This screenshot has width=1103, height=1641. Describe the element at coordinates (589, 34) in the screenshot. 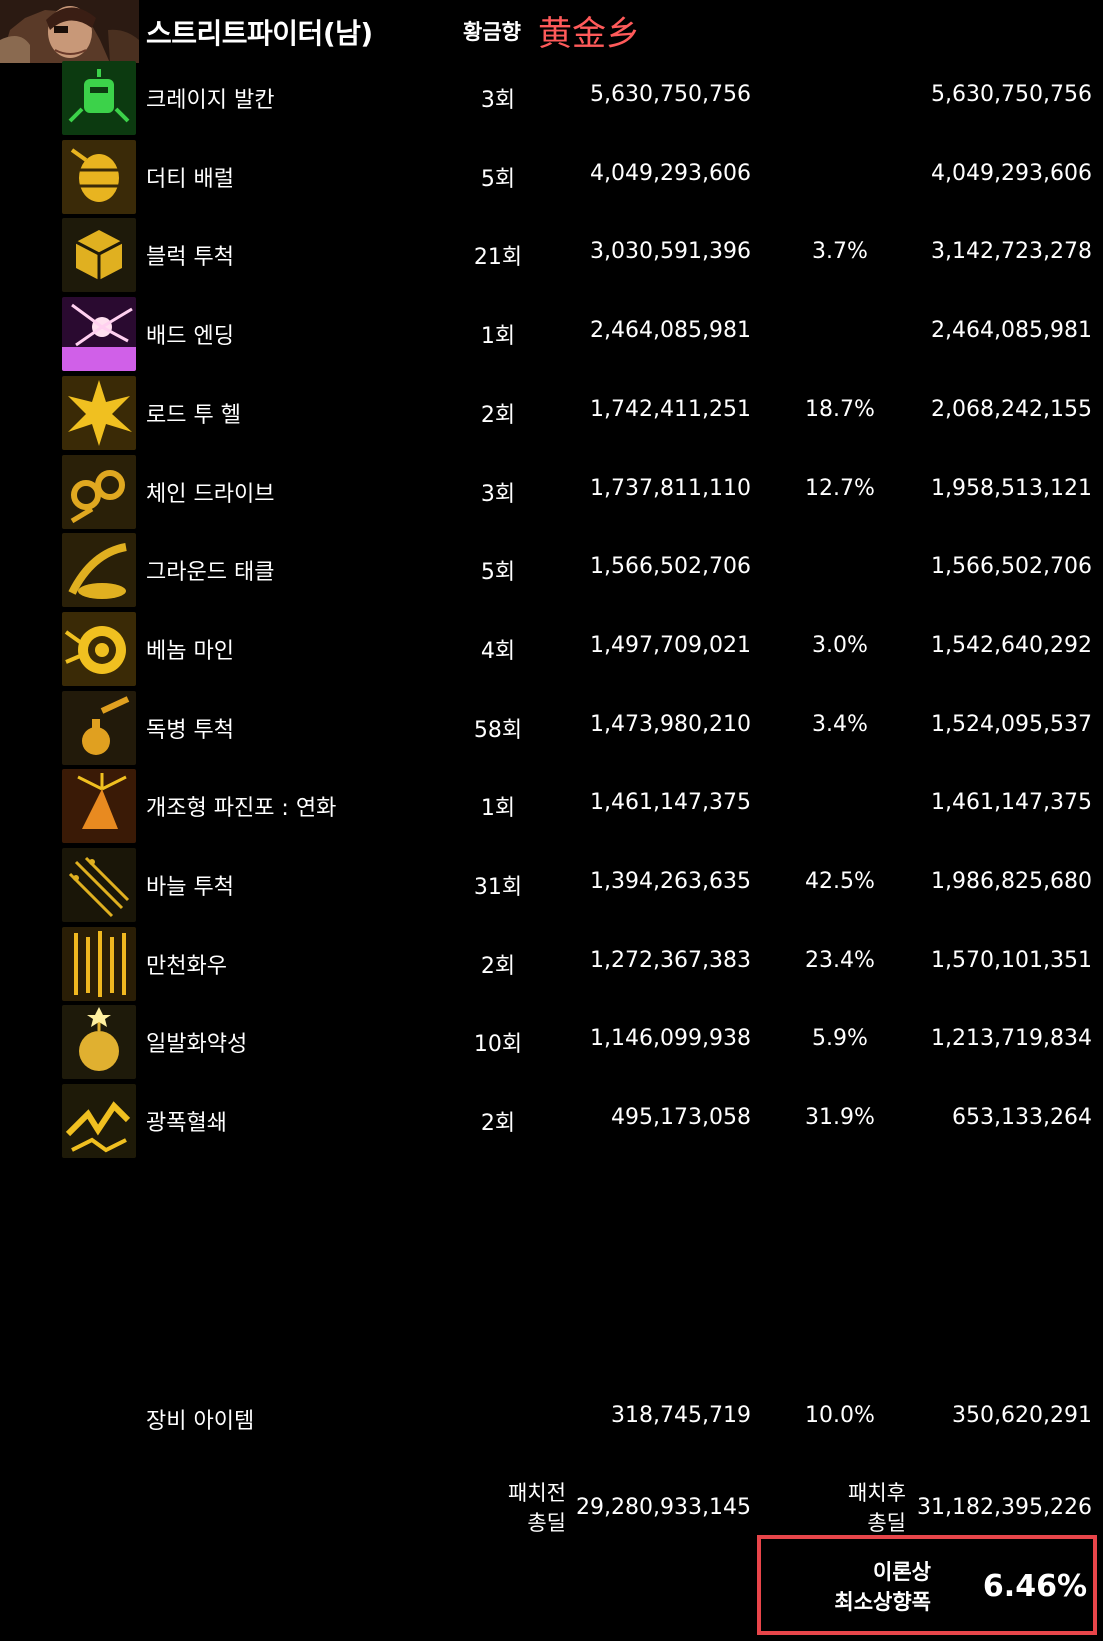

I see `nickname: 黄金乡` at that location.